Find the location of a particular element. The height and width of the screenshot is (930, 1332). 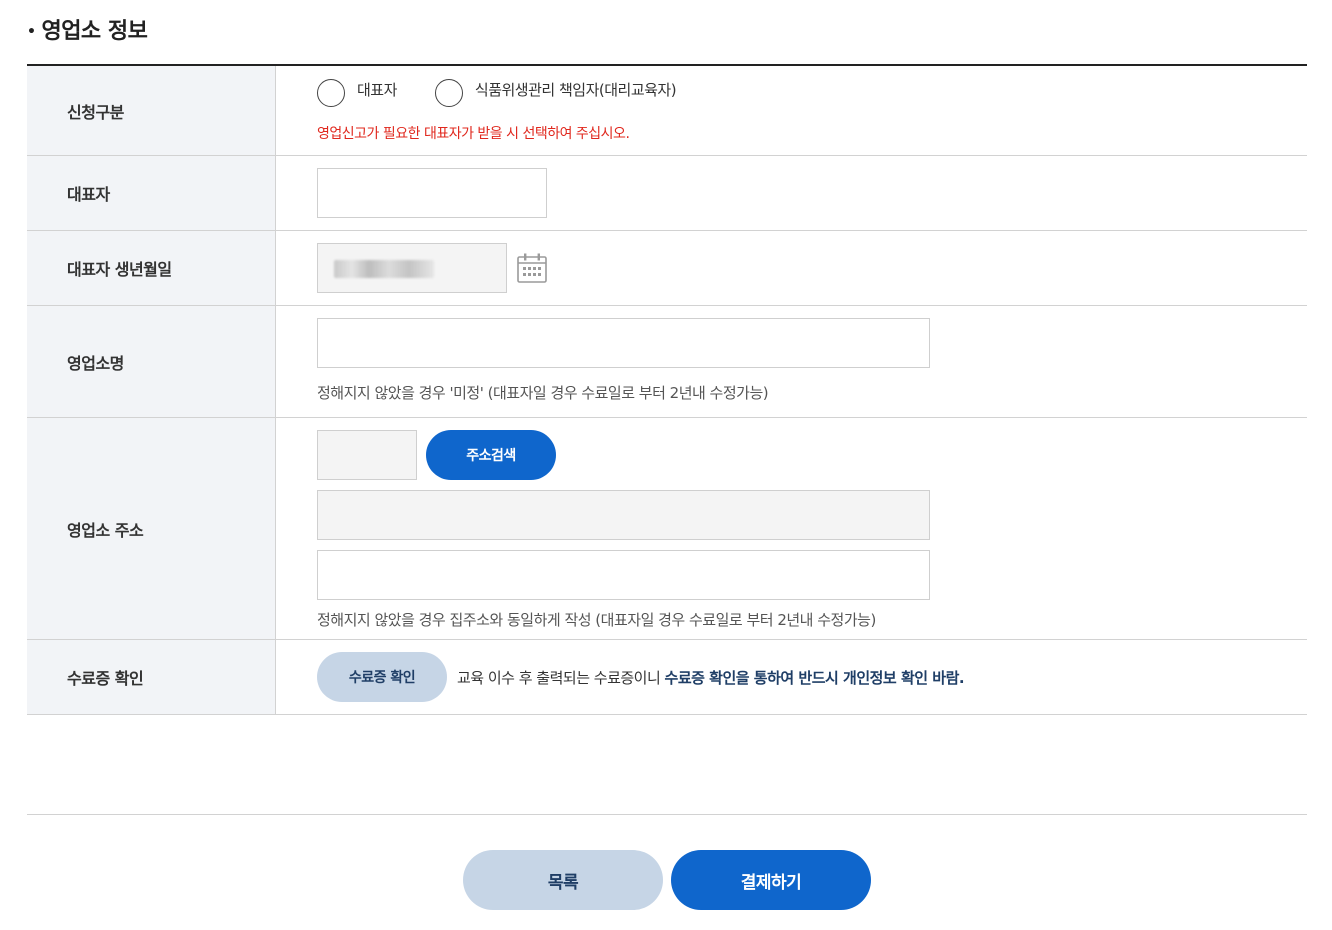

redacted-value is located at coordinates (384, 269).